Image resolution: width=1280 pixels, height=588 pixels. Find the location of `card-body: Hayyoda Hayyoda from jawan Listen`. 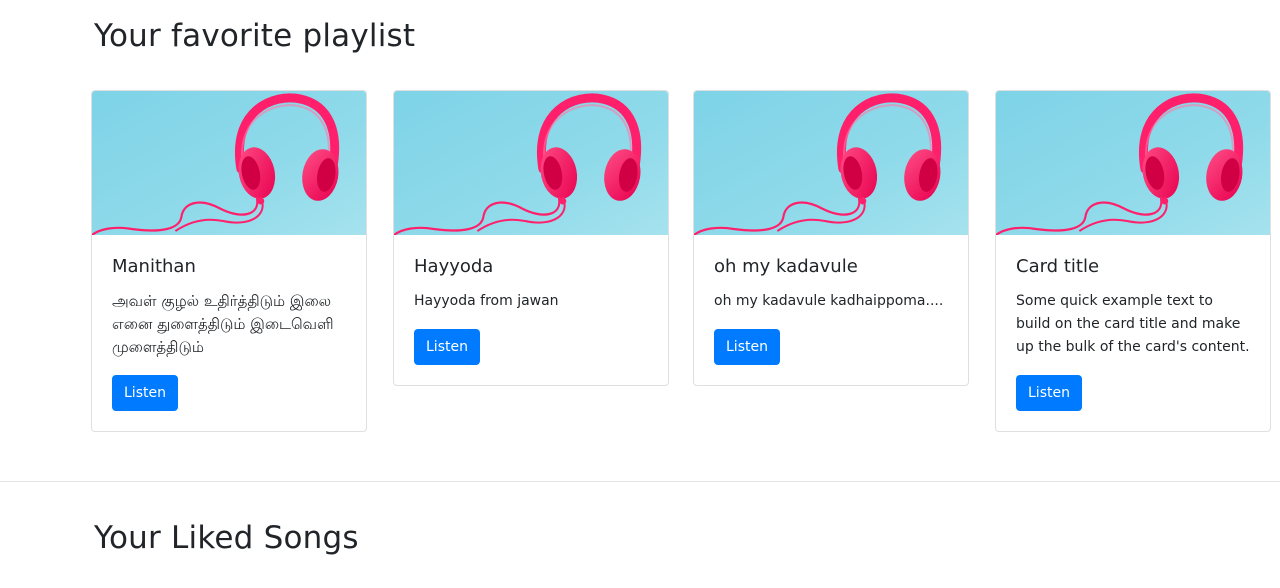

card-body: Hayyoda Hayyoda from jawan Listen is located at coordinates (531, 310).